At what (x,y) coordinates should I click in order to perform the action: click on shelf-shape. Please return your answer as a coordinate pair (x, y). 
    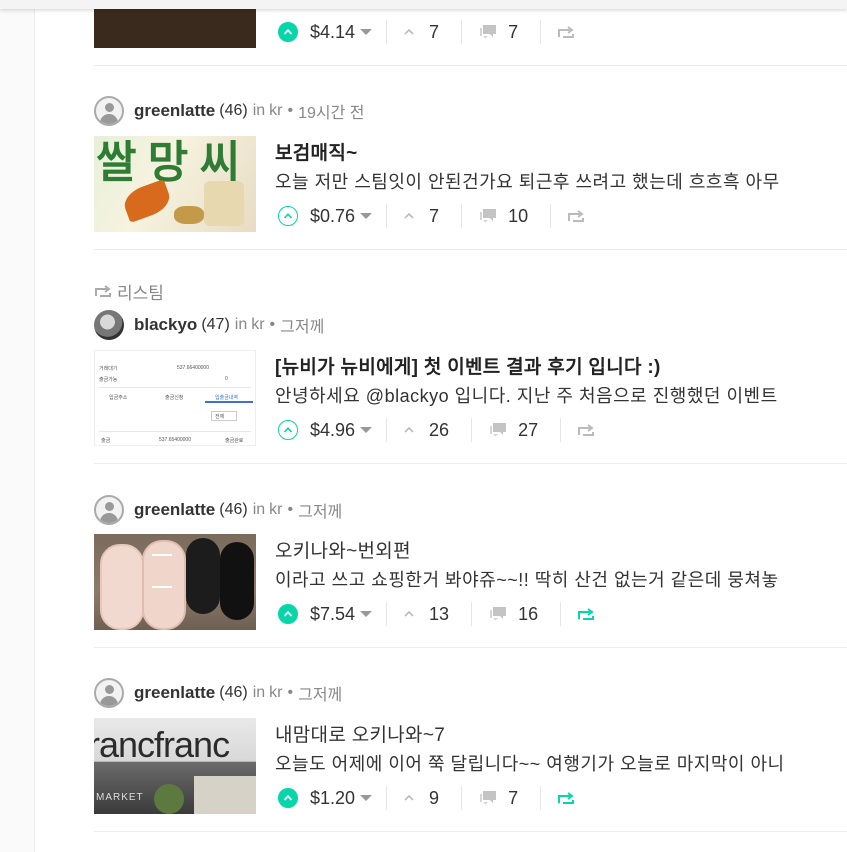
    Looking at the image, I should click on (225, 795).